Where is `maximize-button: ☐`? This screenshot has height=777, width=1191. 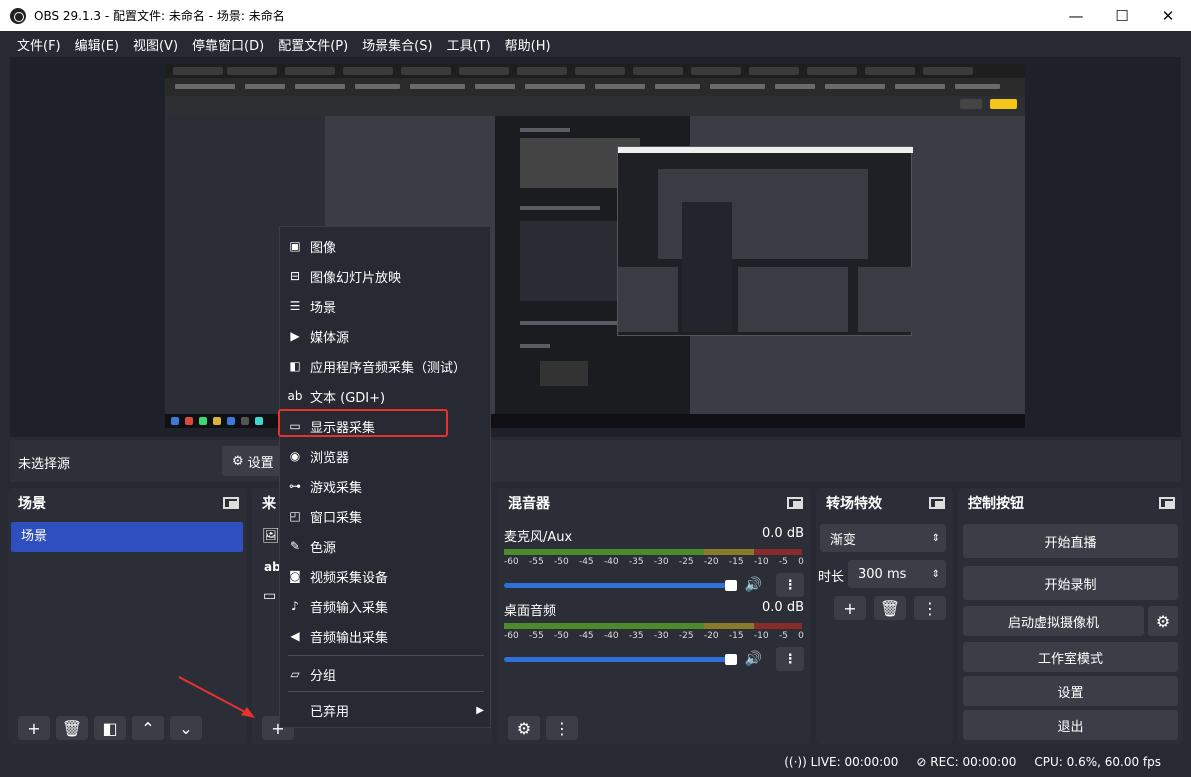
maximize-button: ☐ is located at coordinates (1122, 15).